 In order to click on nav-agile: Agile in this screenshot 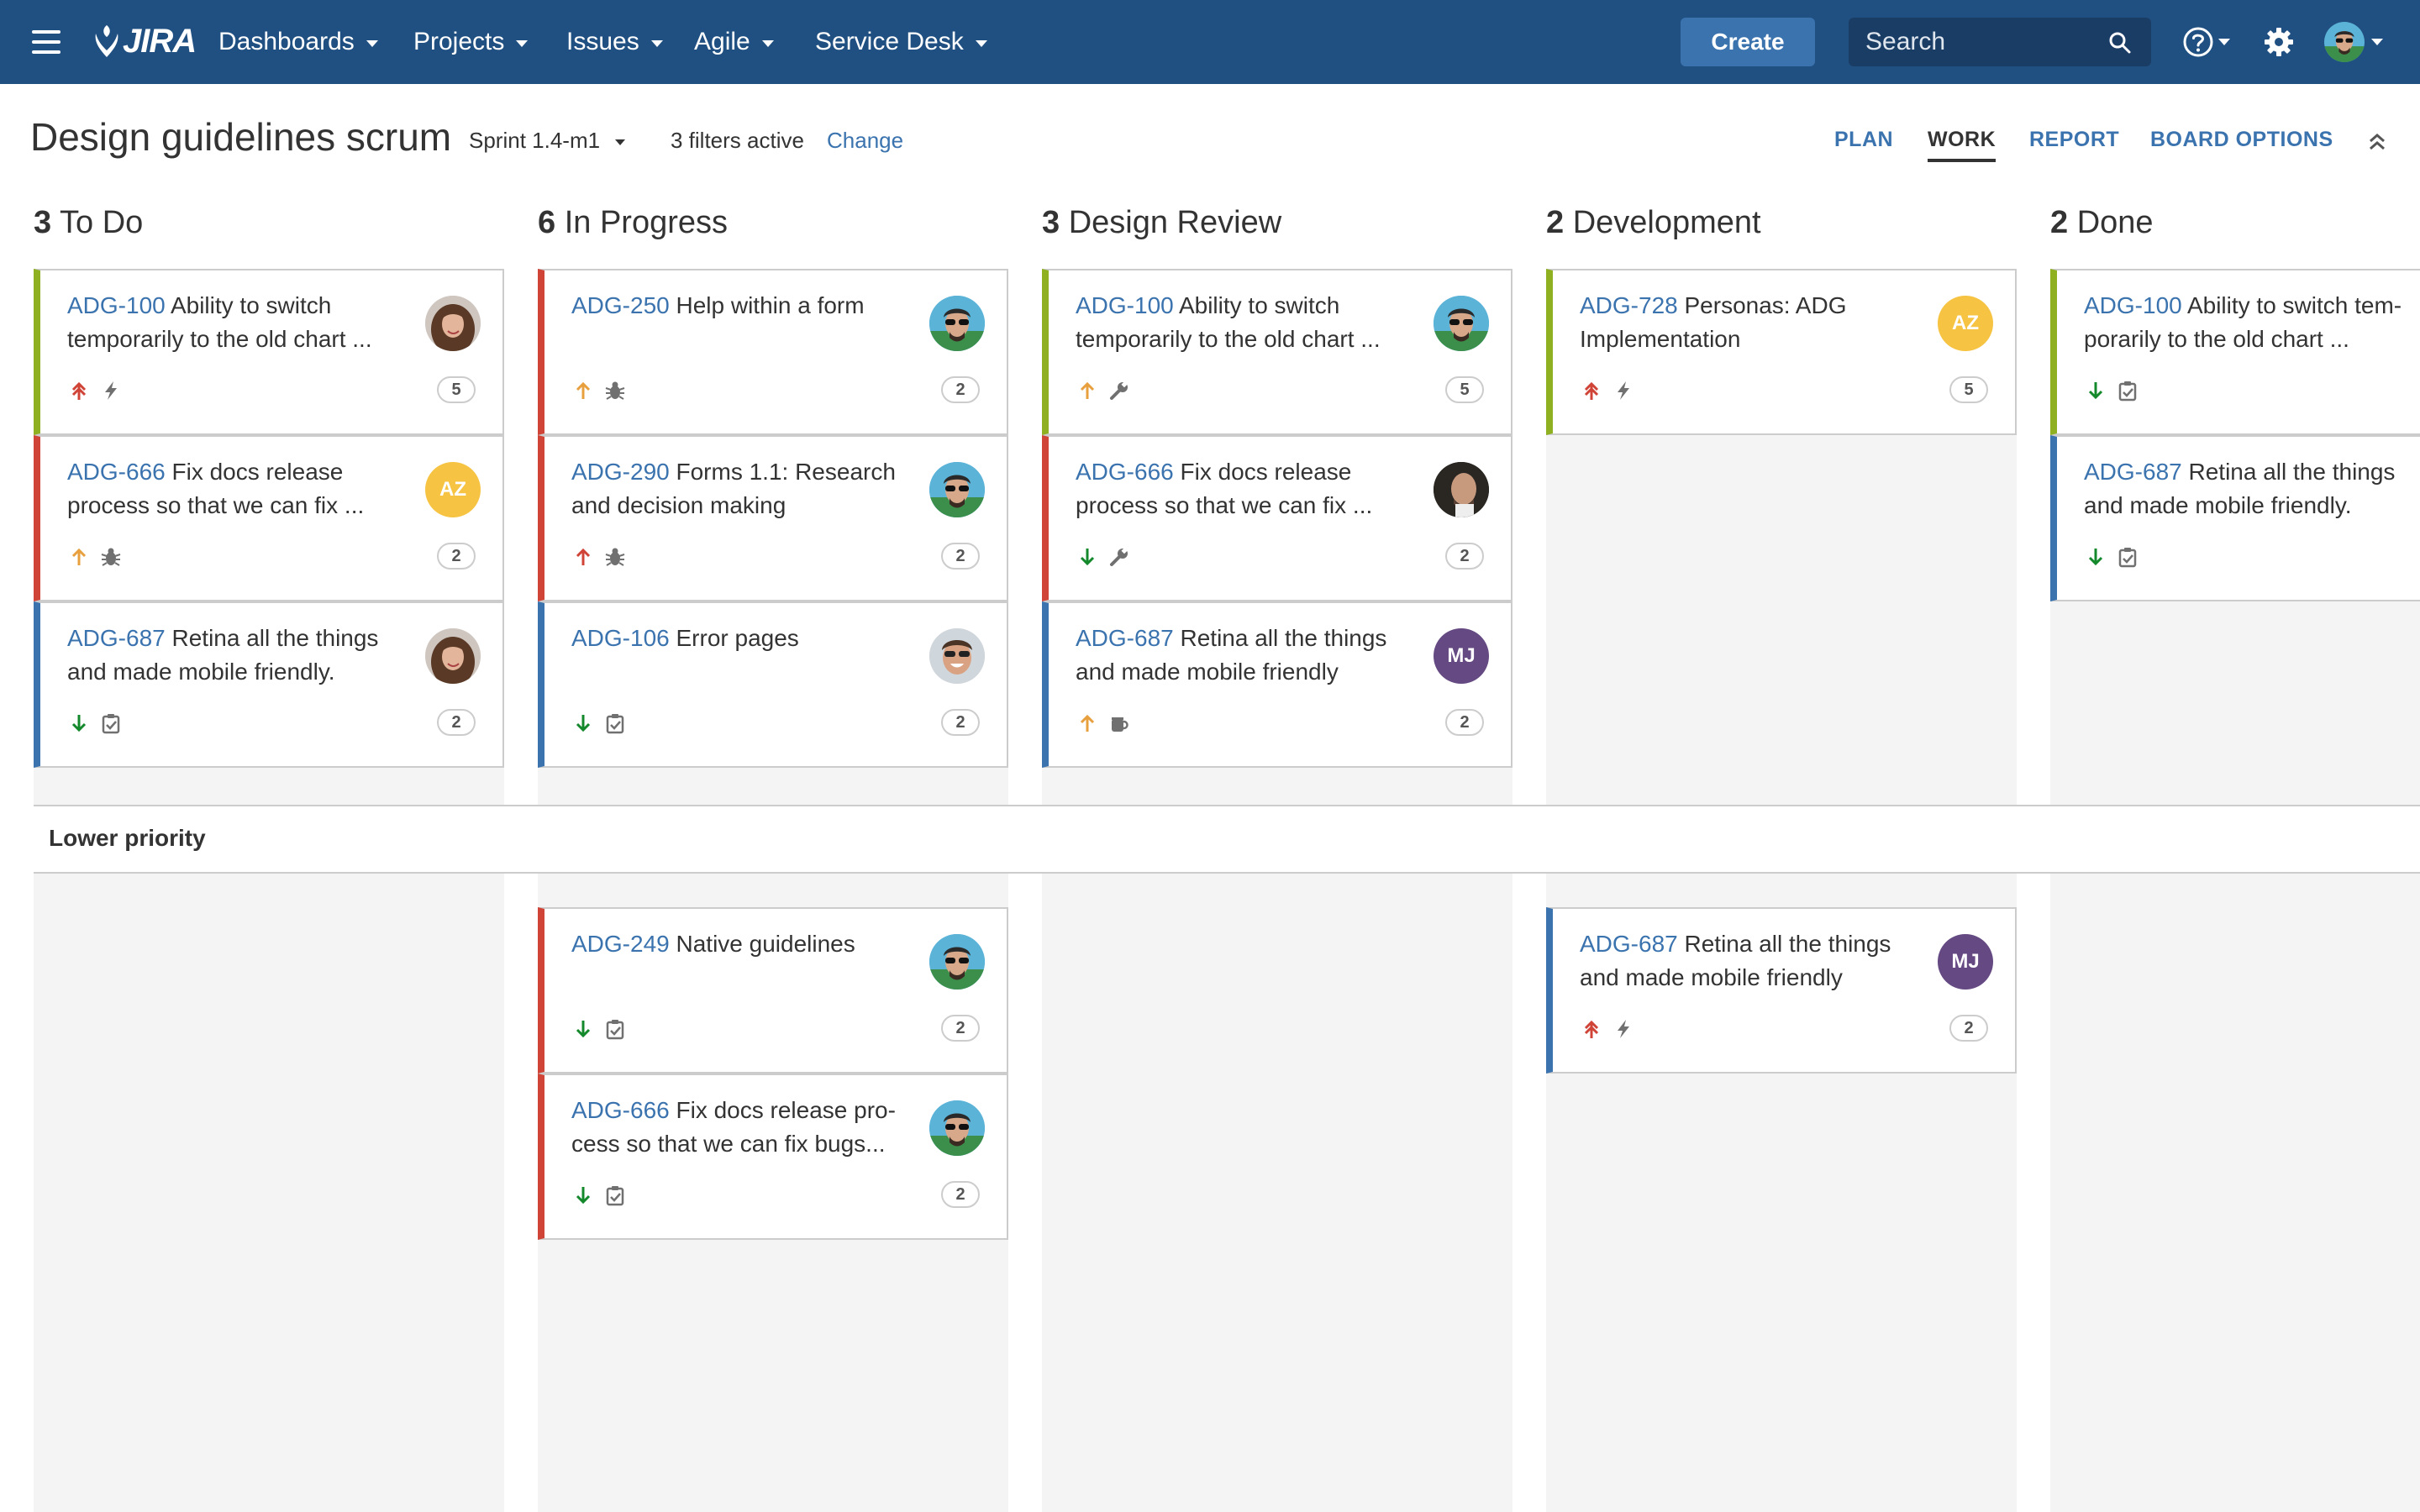, I will do `click(734, 42)`.